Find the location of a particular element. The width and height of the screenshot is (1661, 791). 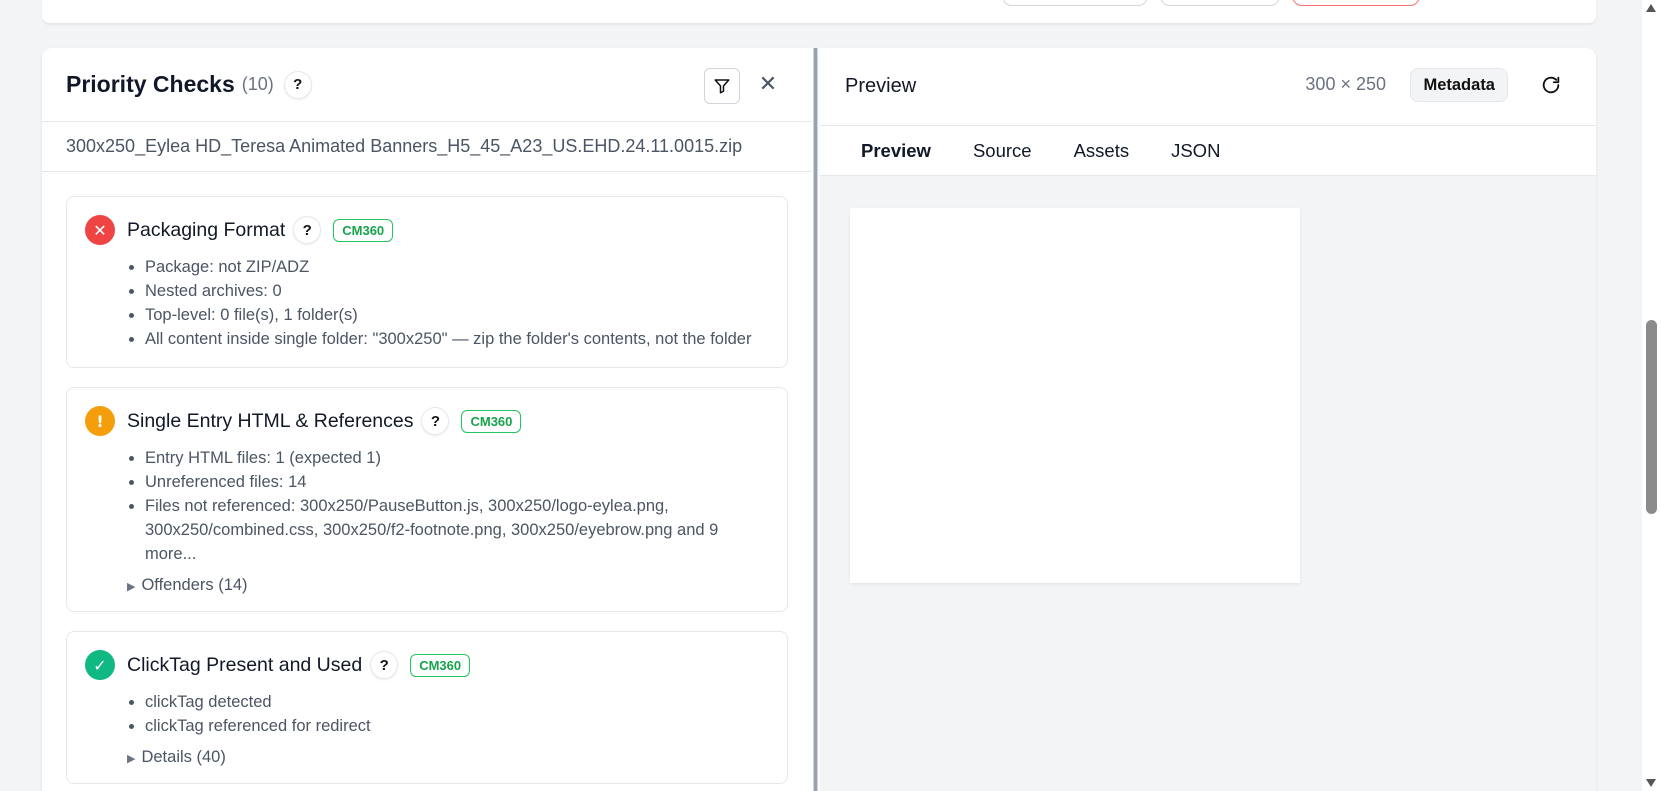

check-detail-item: Nested archives: 0 is located at coordinates (456, 291).